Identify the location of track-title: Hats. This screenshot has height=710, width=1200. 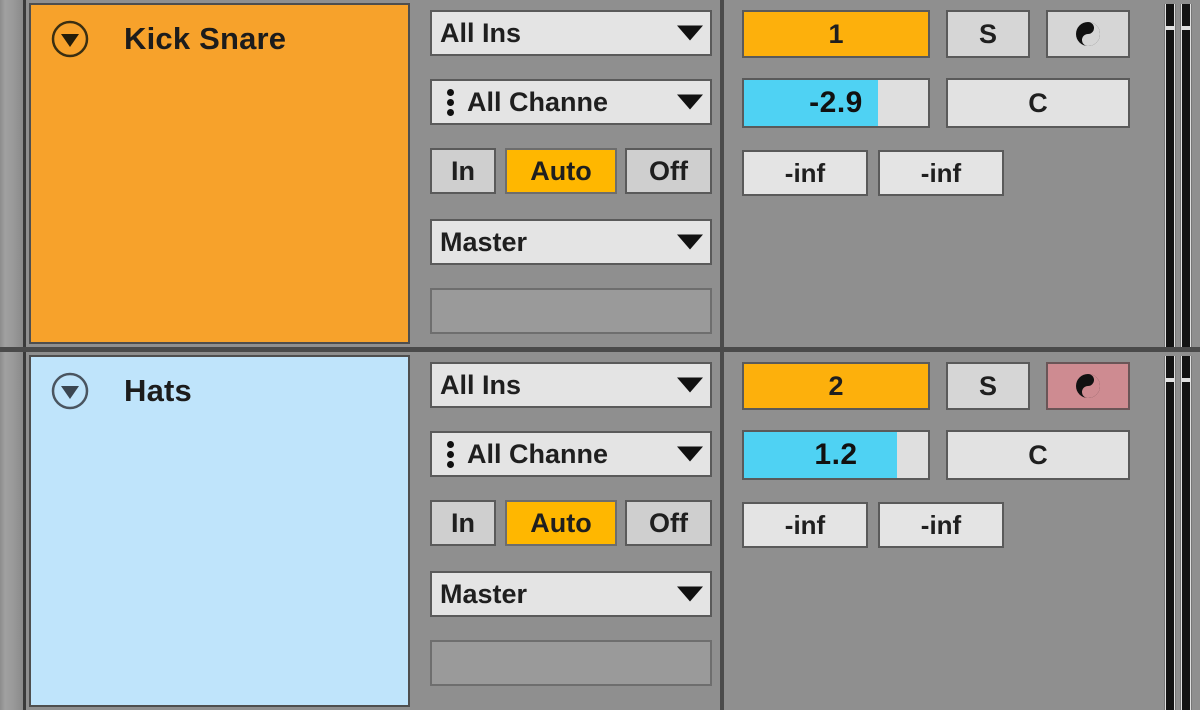
(158, 390).